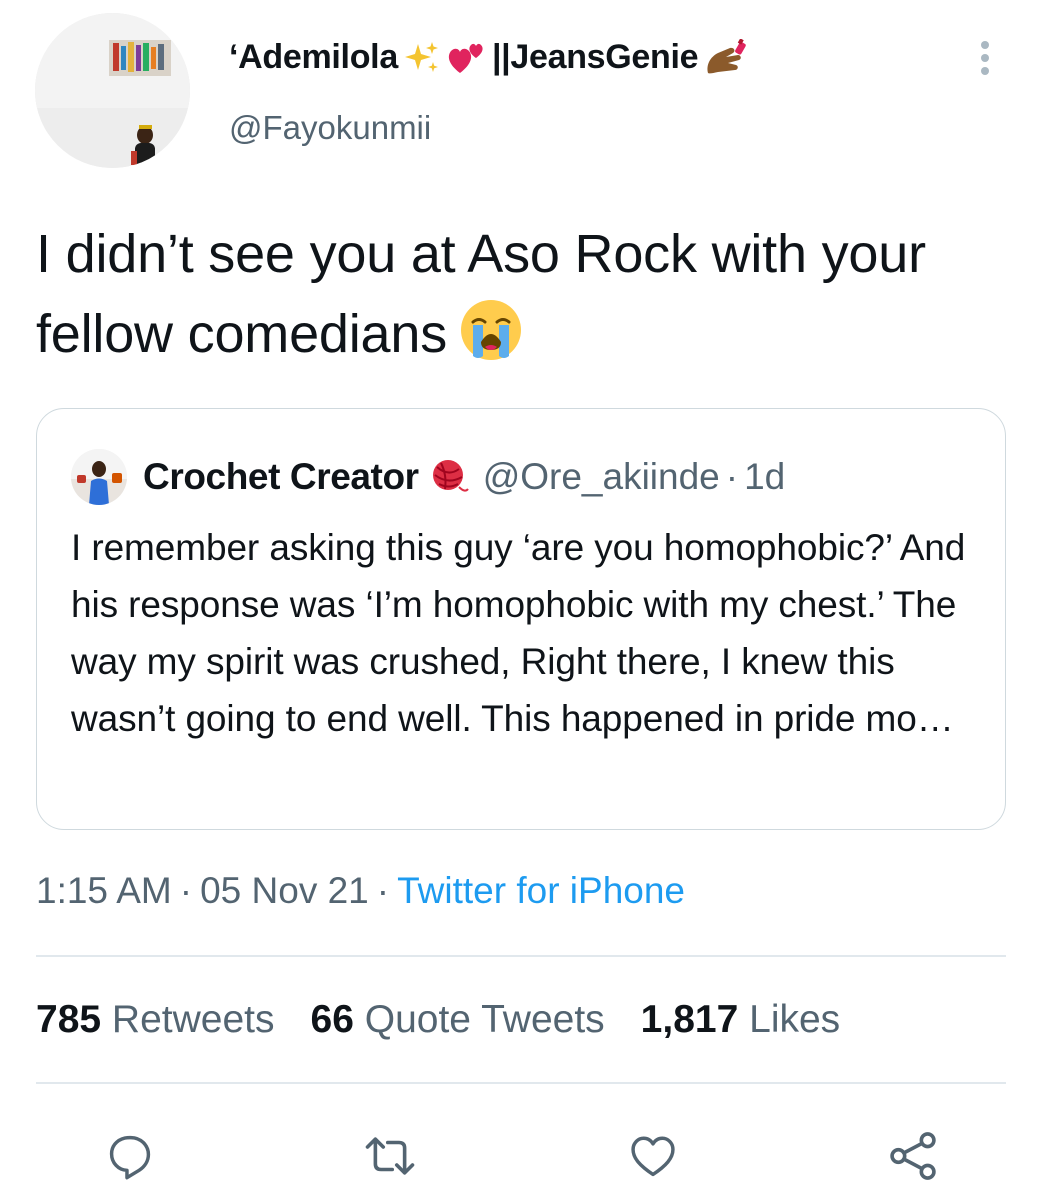  What do you see at coordinates (765, 476) in the screenshot?
I see `quote-age: 1d` at bounding box center [765, 476].